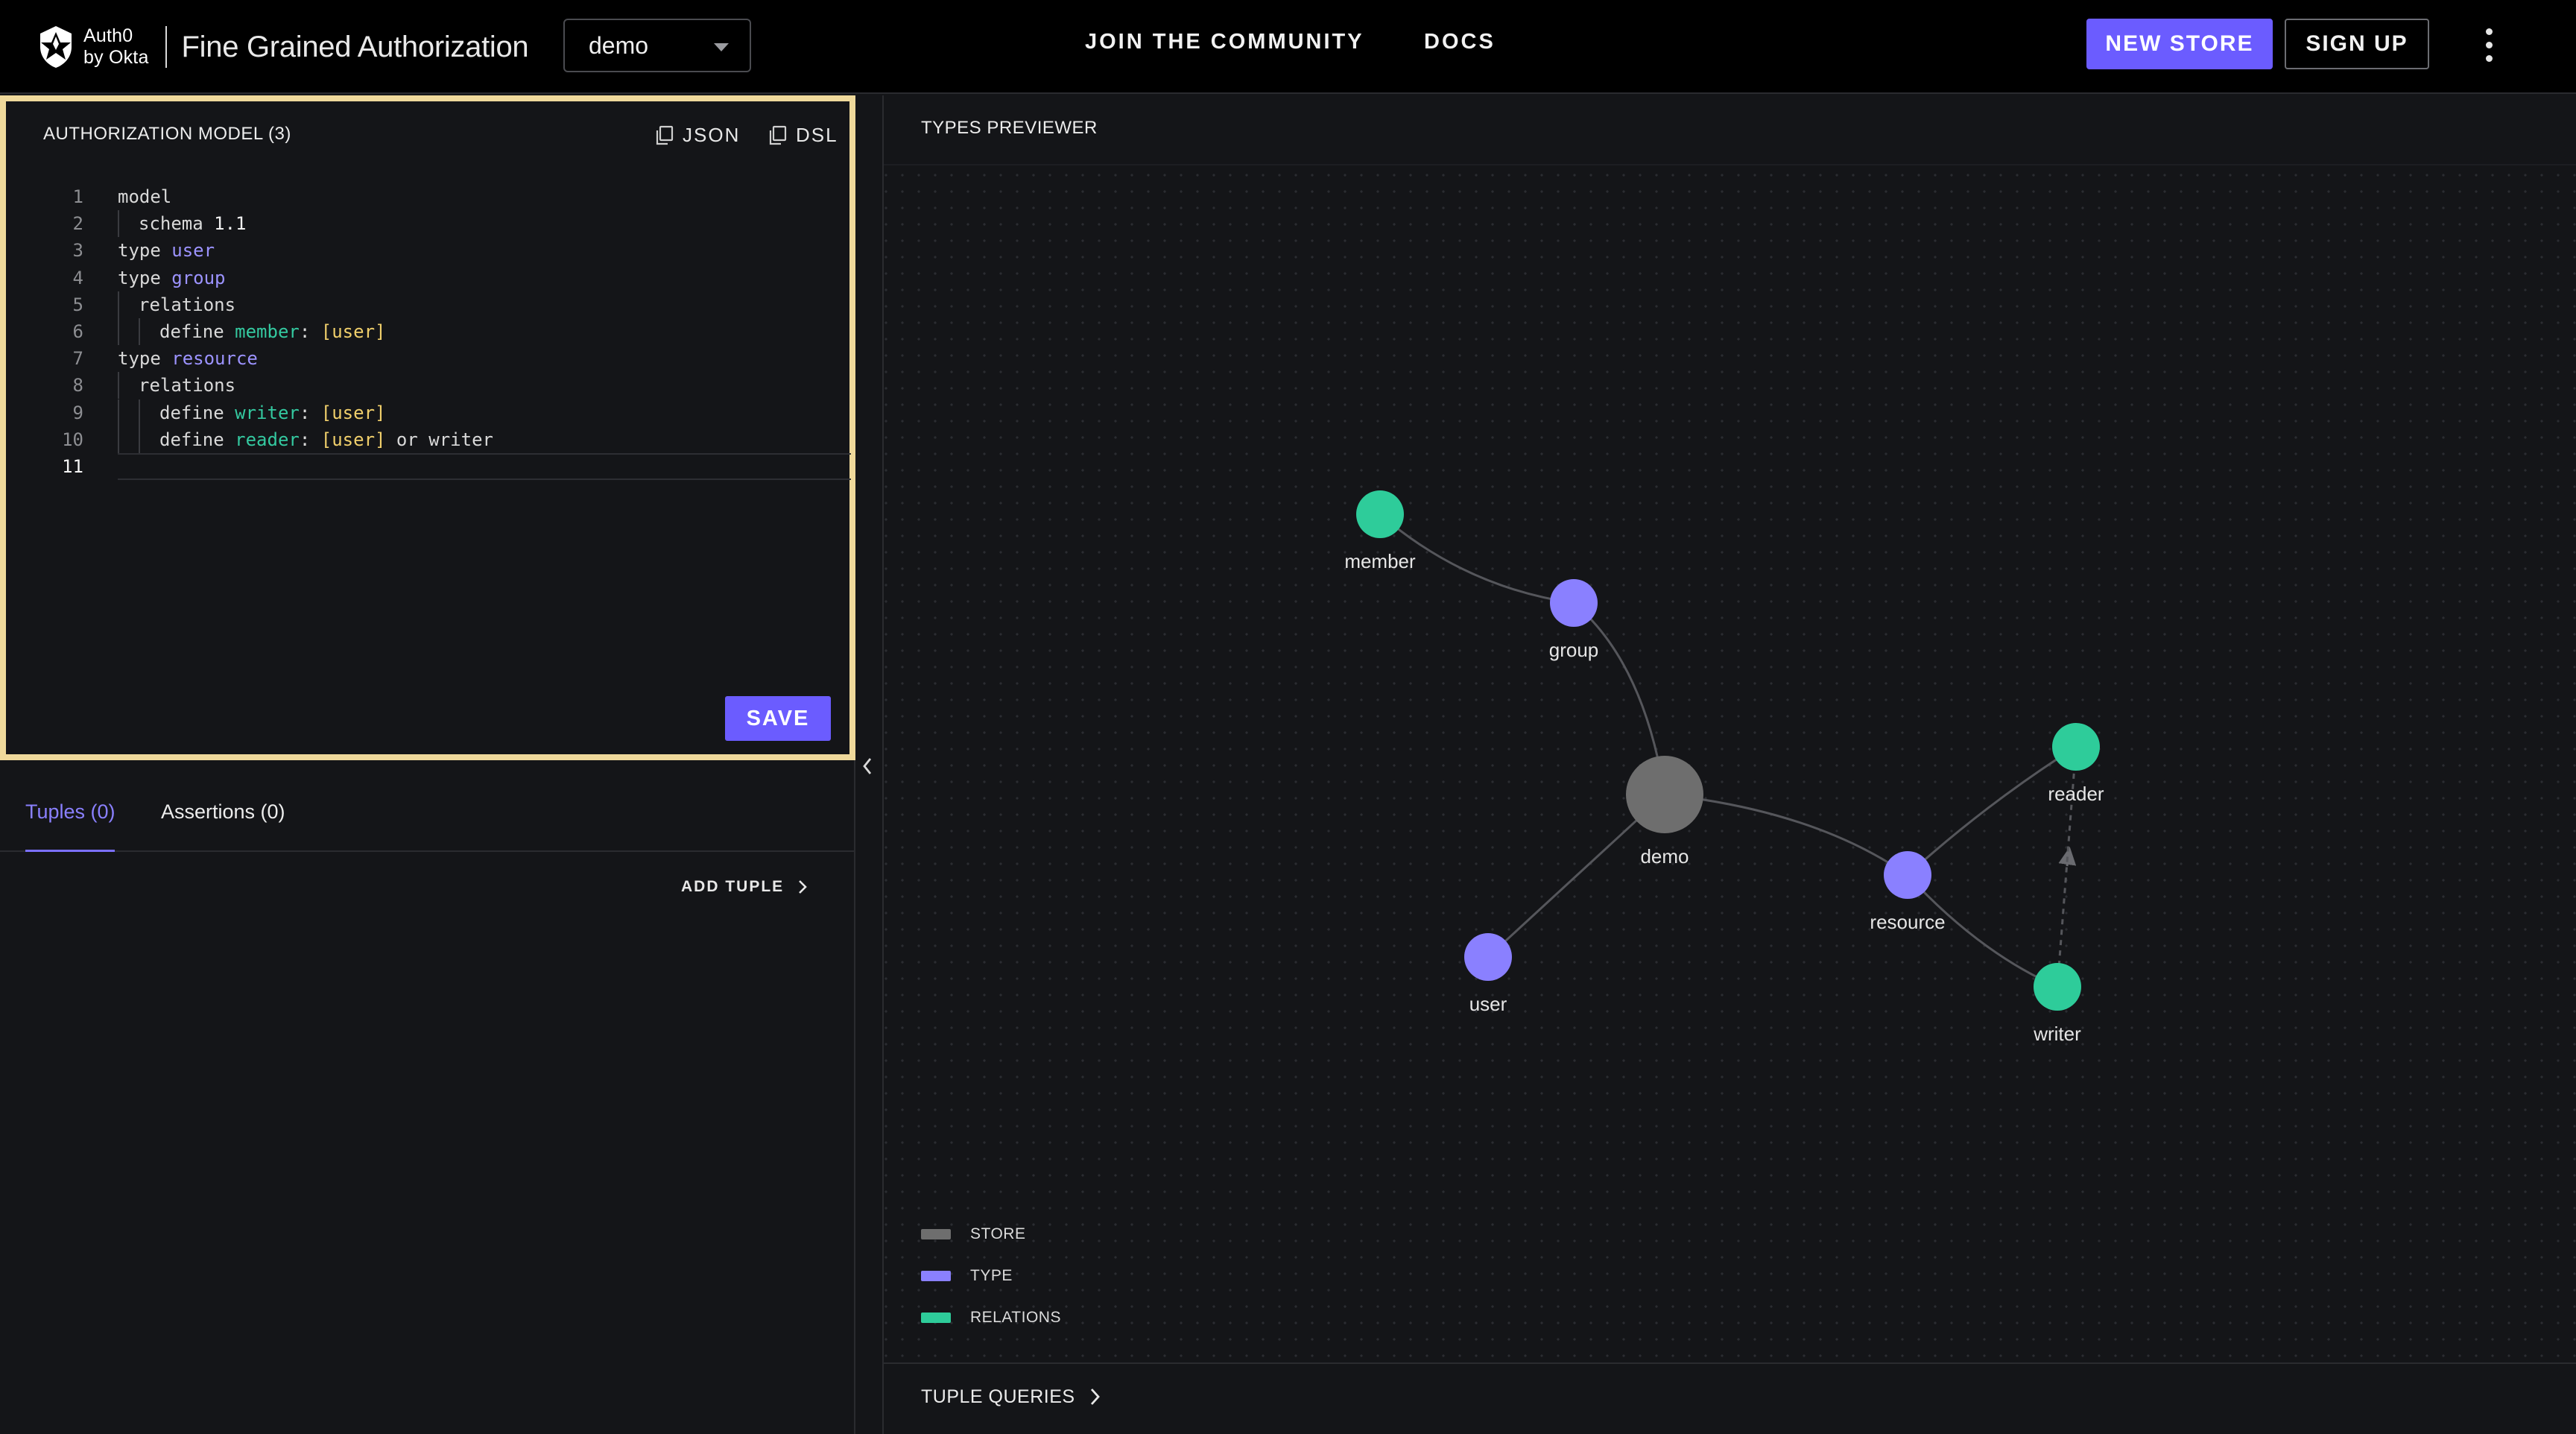  I want to click on product-name: Fine Grained Authorization, so click(355, 46).